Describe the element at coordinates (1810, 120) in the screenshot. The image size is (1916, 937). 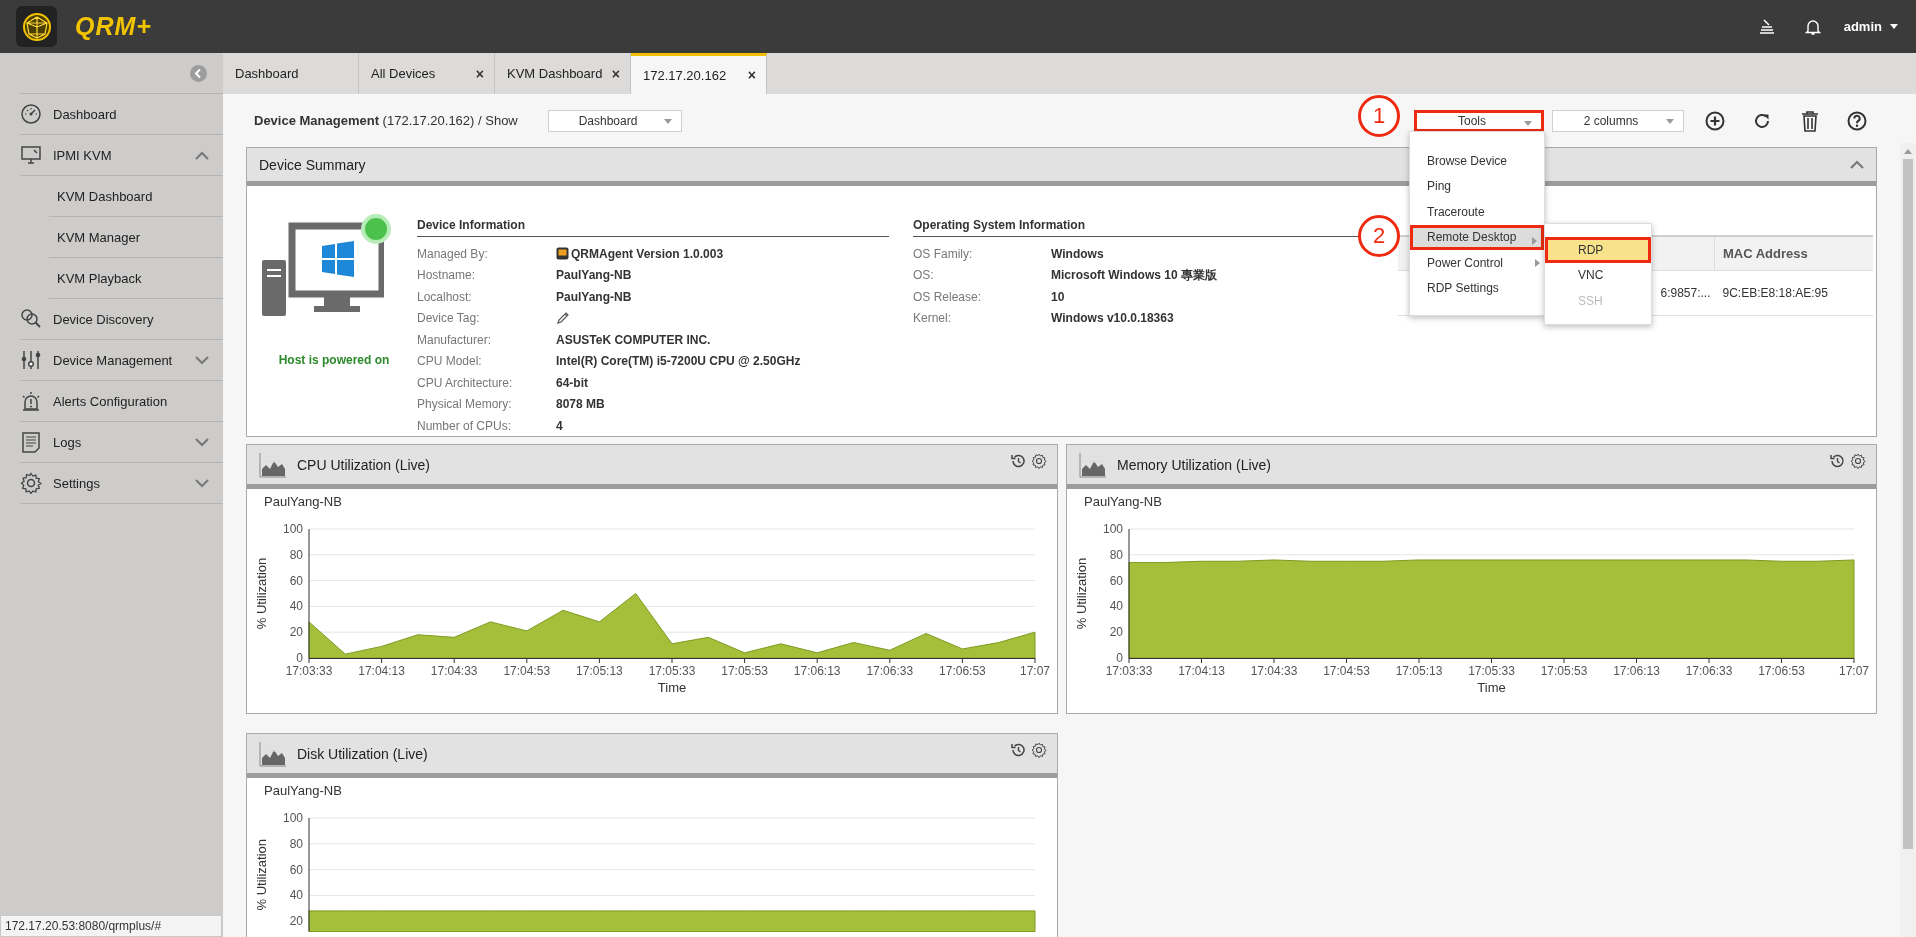
I see `trash-icon` at that location.